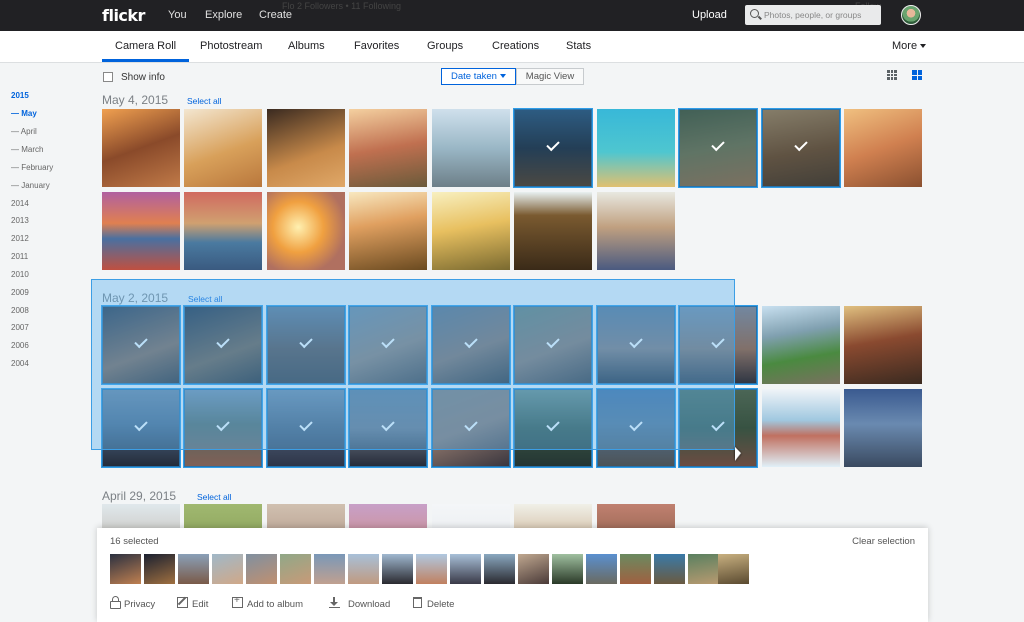 The height and width of the screenshot is (622, 1024). Describe the element at coordinates (445, 46) in the screenshot. I see `tab-groups: Groups` at that location.